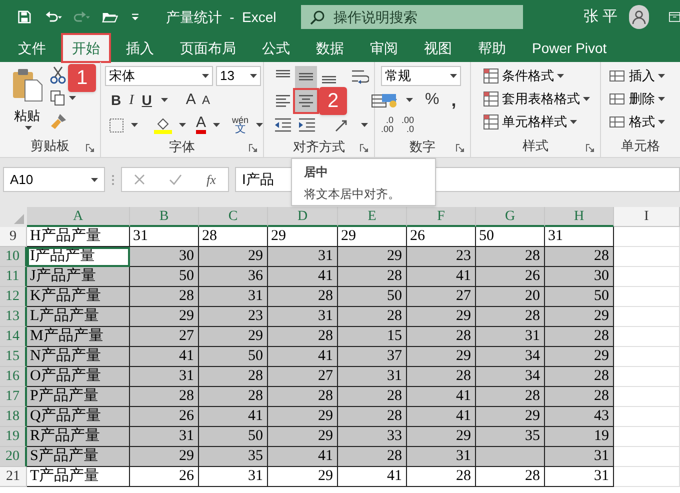 This screenshot has height=493, width=680. I want to click on save-icon, so click(24, 17).